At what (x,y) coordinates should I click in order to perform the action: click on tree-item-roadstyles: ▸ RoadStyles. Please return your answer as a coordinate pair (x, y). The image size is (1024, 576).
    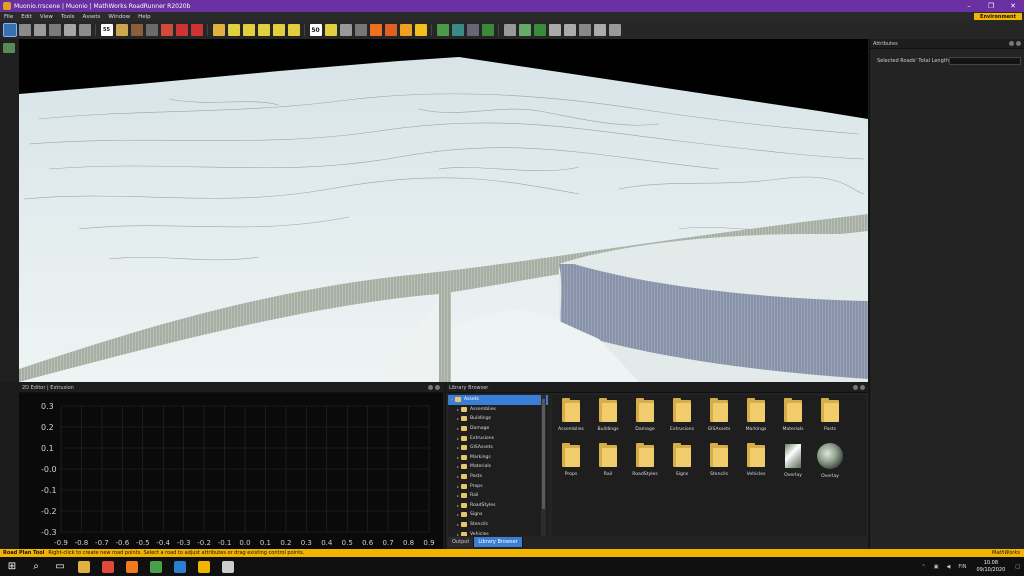
    Looking at the image, I should click on (498, 506).